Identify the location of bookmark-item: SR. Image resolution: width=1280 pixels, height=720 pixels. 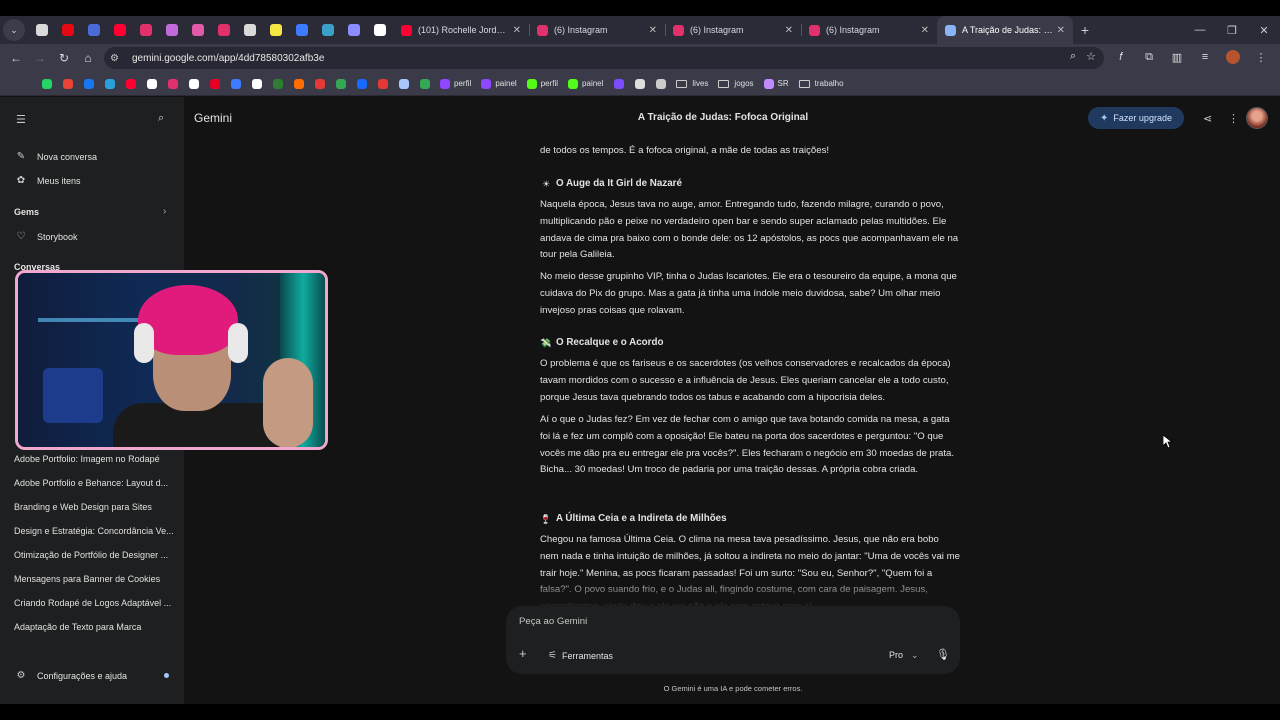
(776, 84).